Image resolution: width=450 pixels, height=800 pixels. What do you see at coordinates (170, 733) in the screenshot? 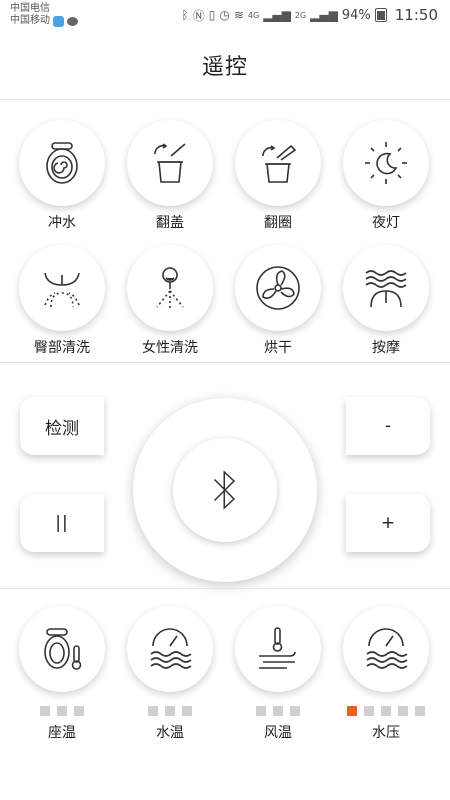
I see `water-temp-label: 水温` at bounding box center [170, 733].